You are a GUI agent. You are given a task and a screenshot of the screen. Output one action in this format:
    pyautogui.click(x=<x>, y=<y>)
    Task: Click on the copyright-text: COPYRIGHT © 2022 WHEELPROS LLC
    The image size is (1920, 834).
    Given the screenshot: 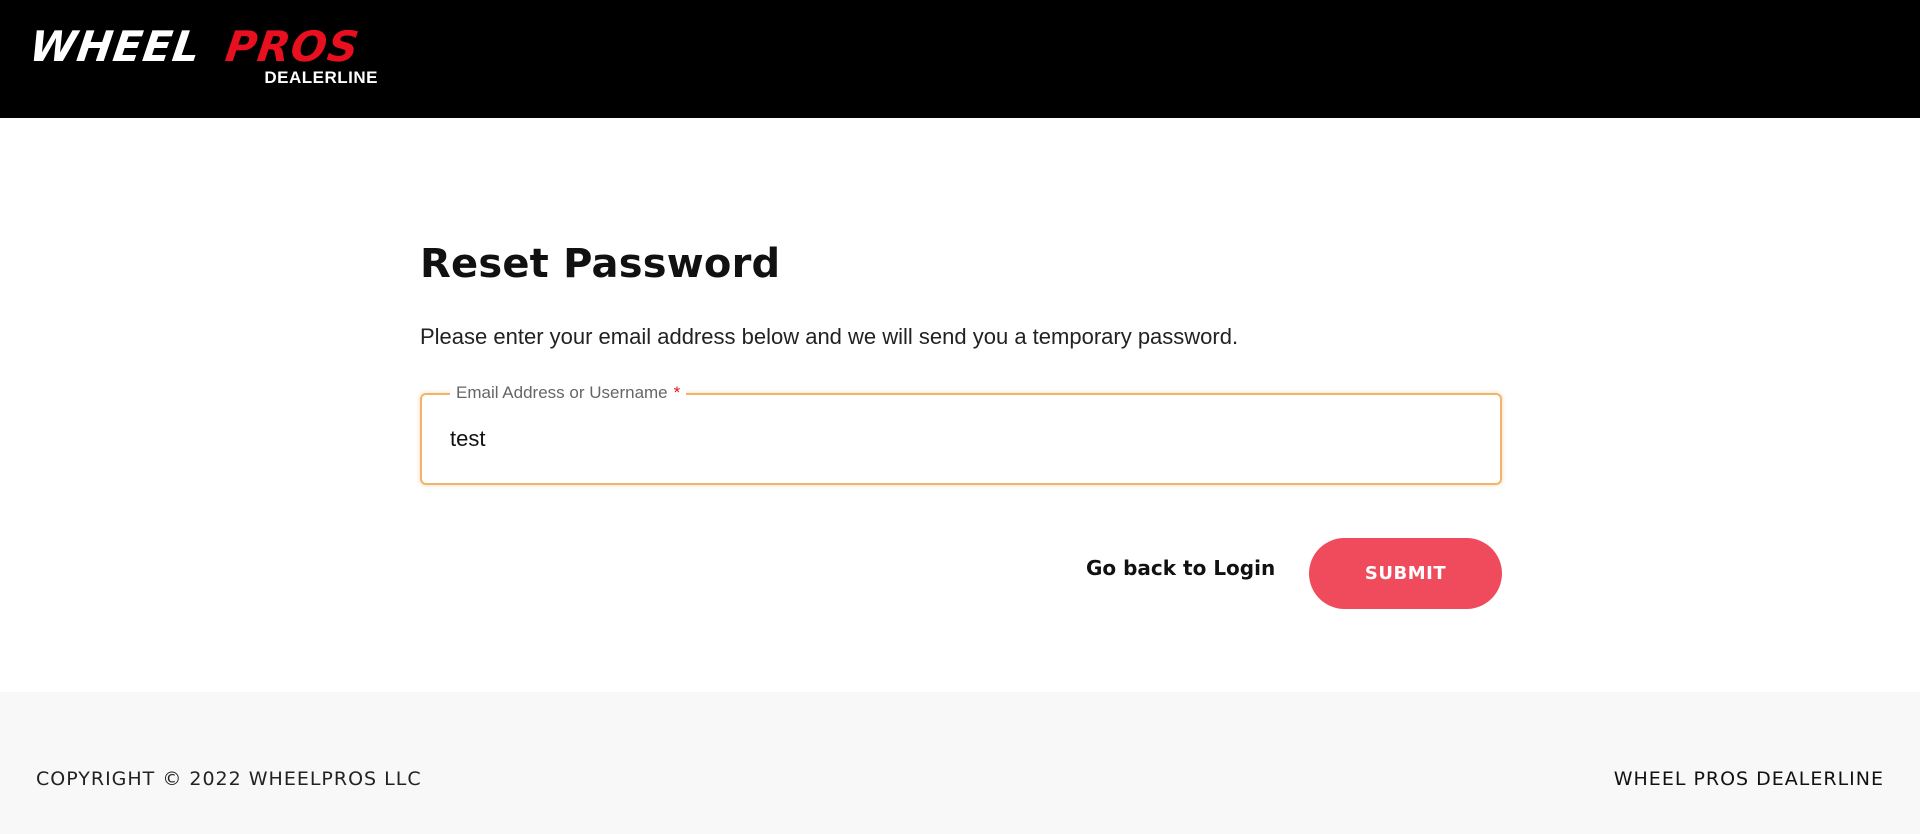 What is the action you would take?
    pyautogui.click(x=229, y=779)
    